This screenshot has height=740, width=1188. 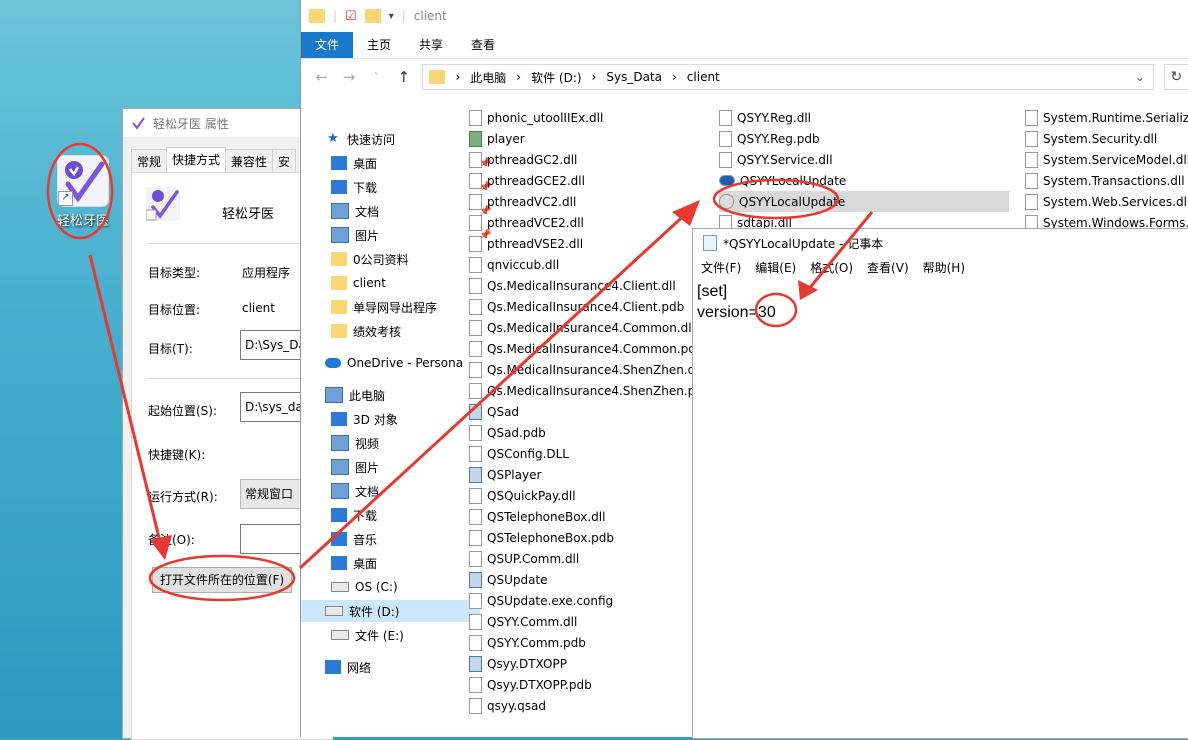 I want to click on nav-item: OS (C:), so click(x=364, y=587).